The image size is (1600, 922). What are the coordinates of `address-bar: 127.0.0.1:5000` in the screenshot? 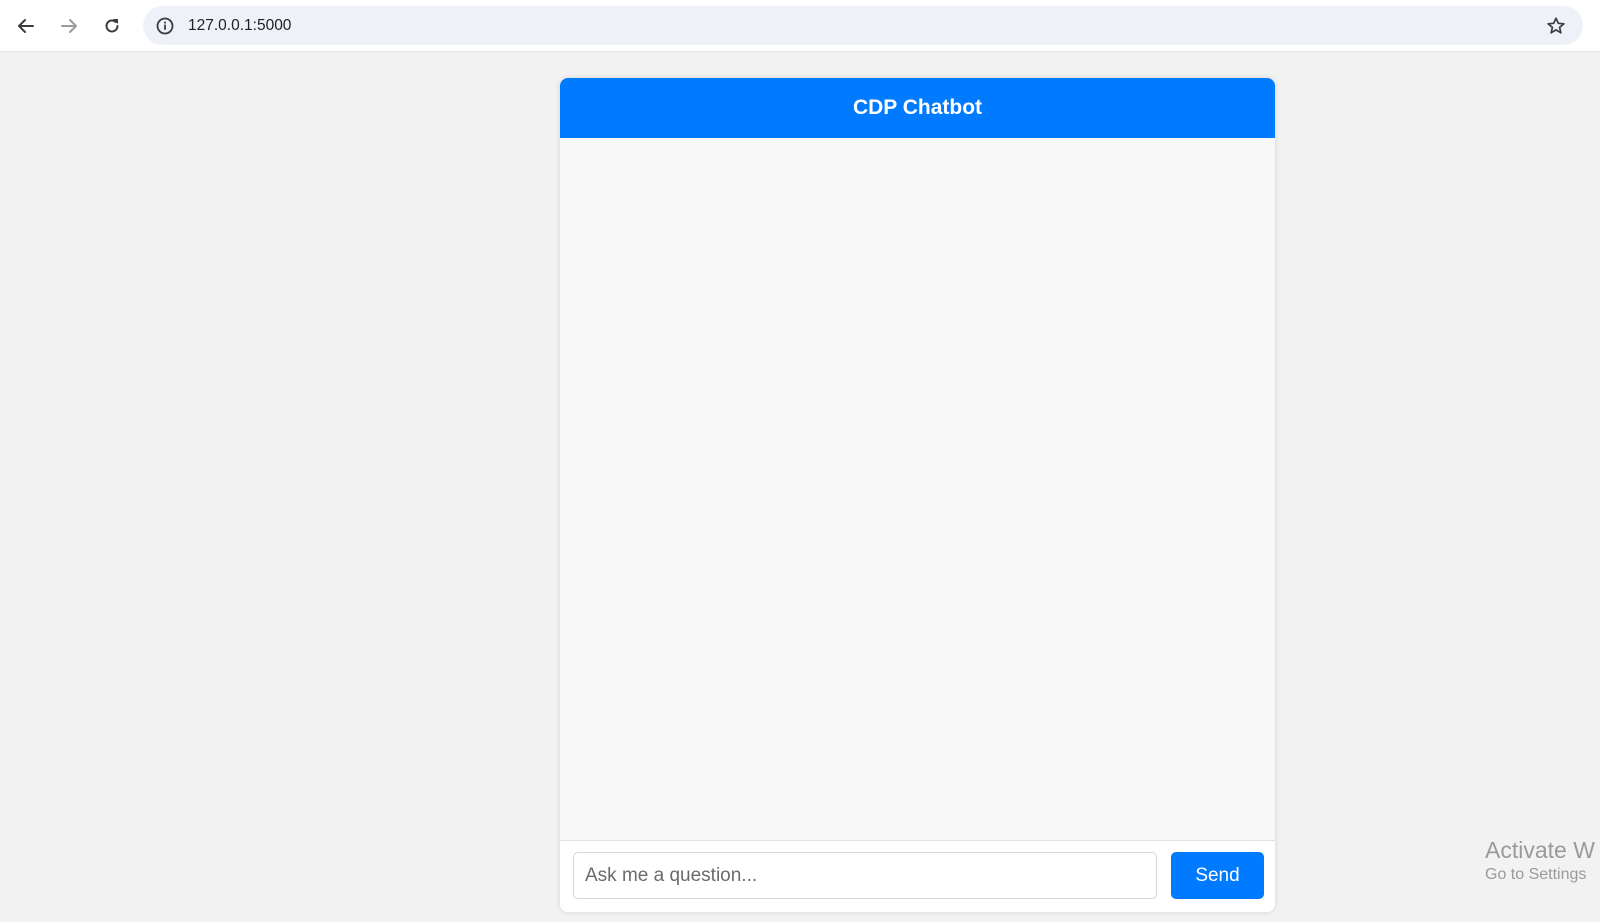 It's located at (863, 25).